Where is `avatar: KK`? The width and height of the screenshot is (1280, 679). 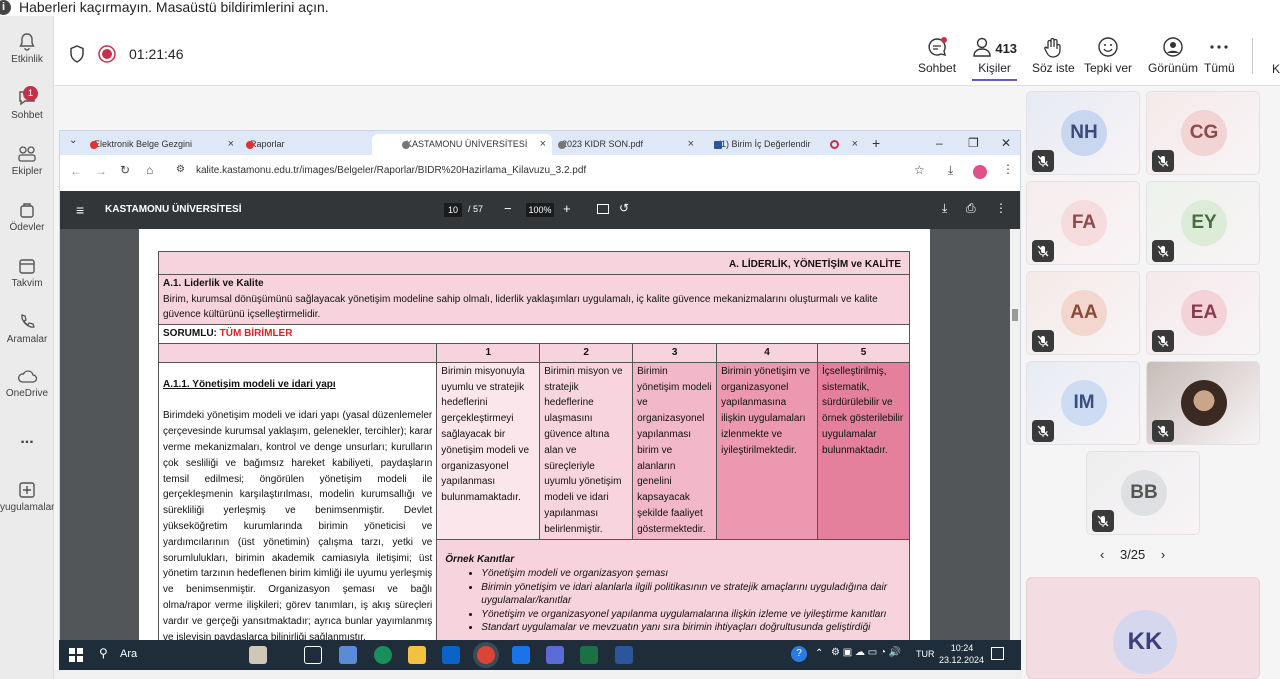
avatar: KK is located at coordinates (1145, 642).